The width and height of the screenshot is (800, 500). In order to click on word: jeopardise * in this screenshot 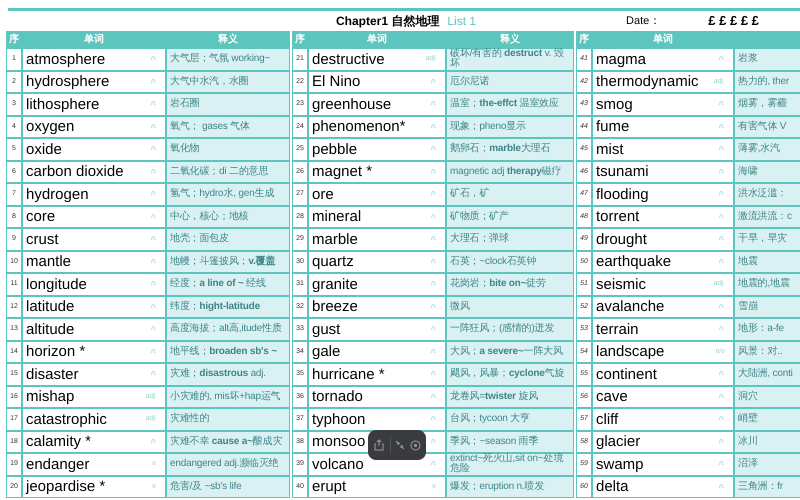, I will do `click(66, 486)`.